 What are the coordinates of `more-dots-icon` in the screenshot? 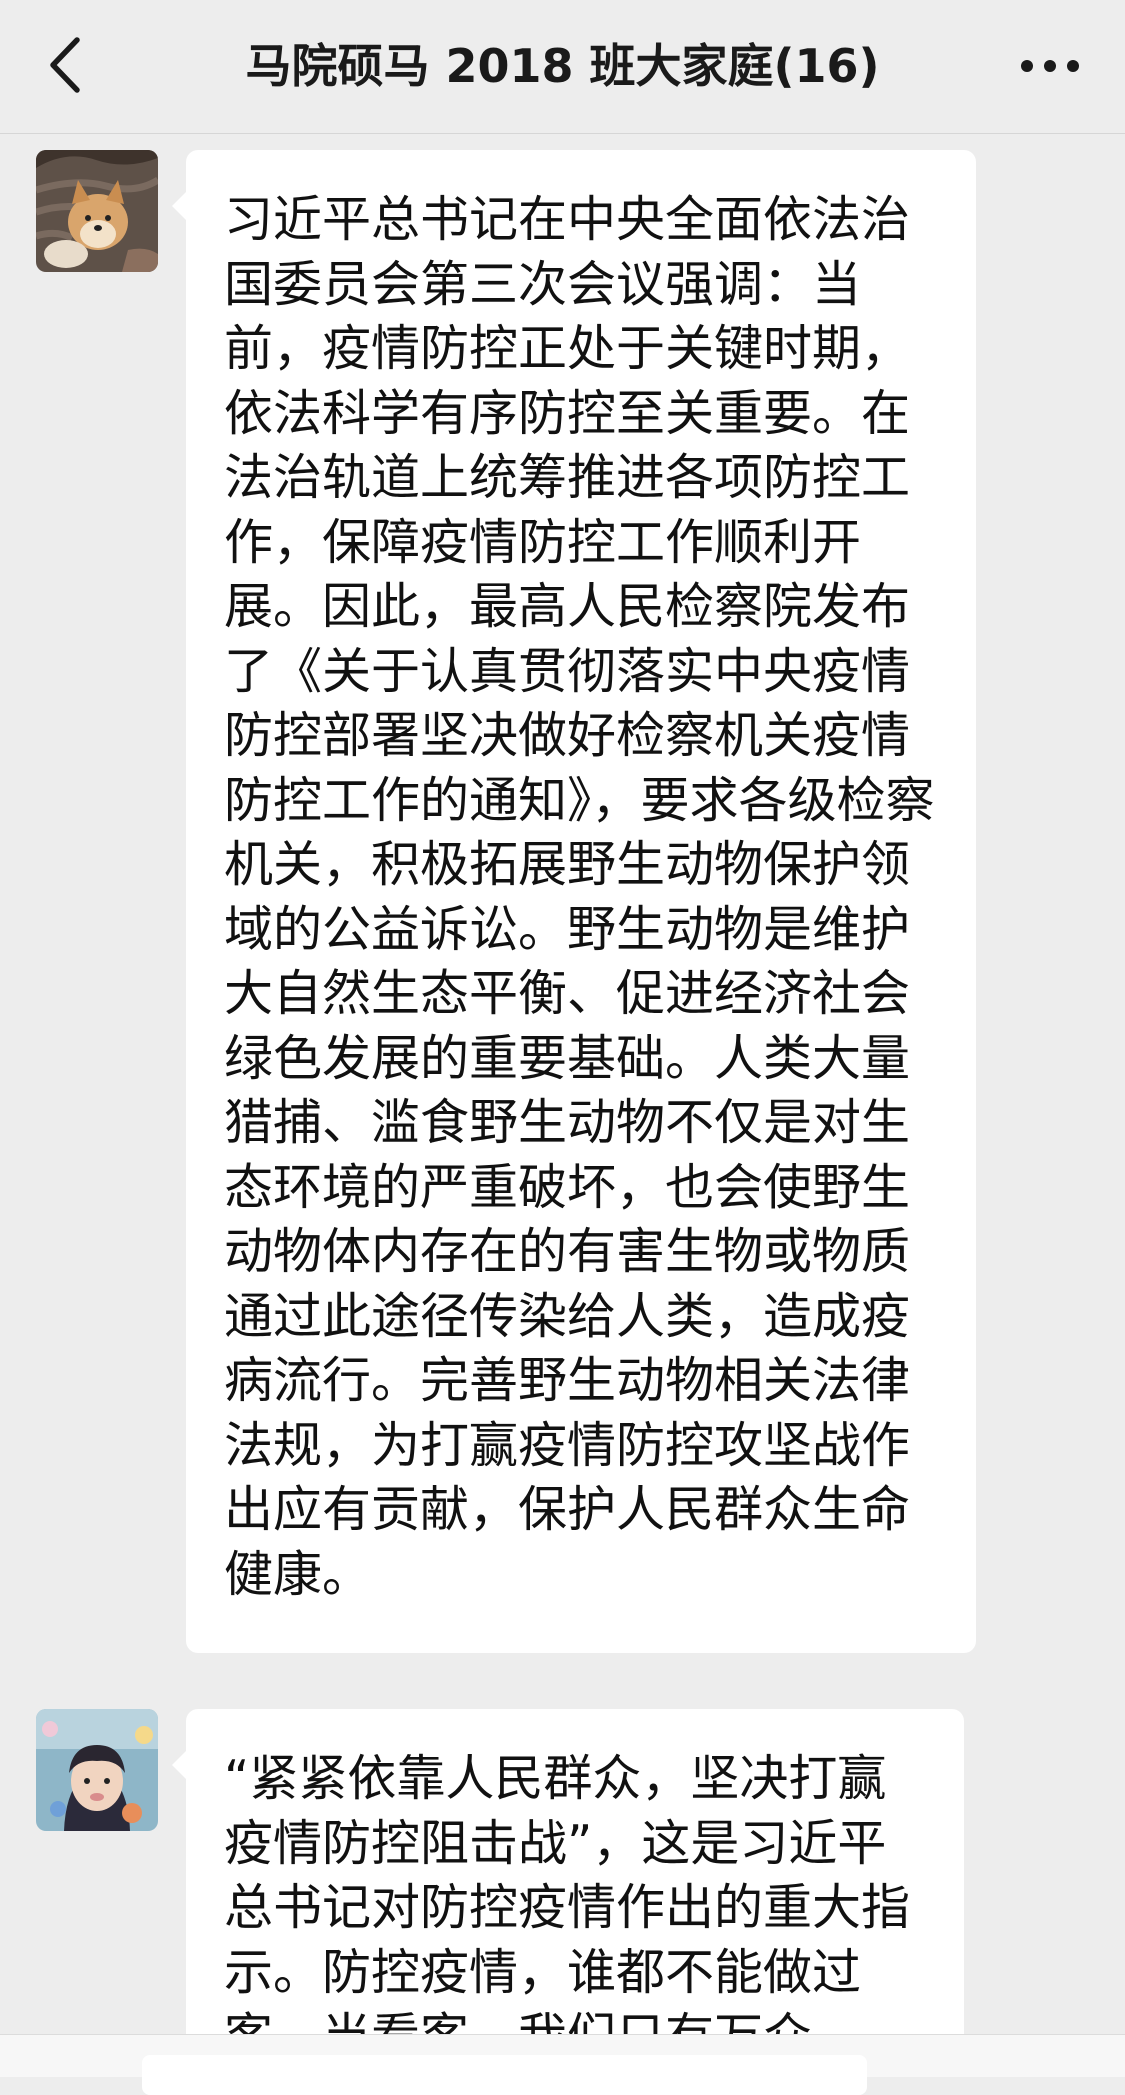 It's located at (1050, 66).